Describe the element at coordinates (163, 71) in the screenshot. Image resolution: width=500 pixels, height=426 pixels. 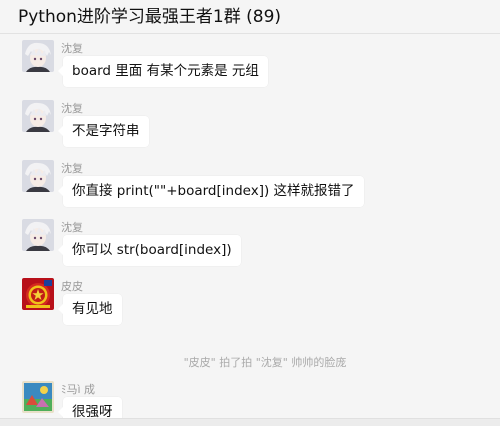
I see `message-bubble: board 里面 有某个元素是 元组` at that location.